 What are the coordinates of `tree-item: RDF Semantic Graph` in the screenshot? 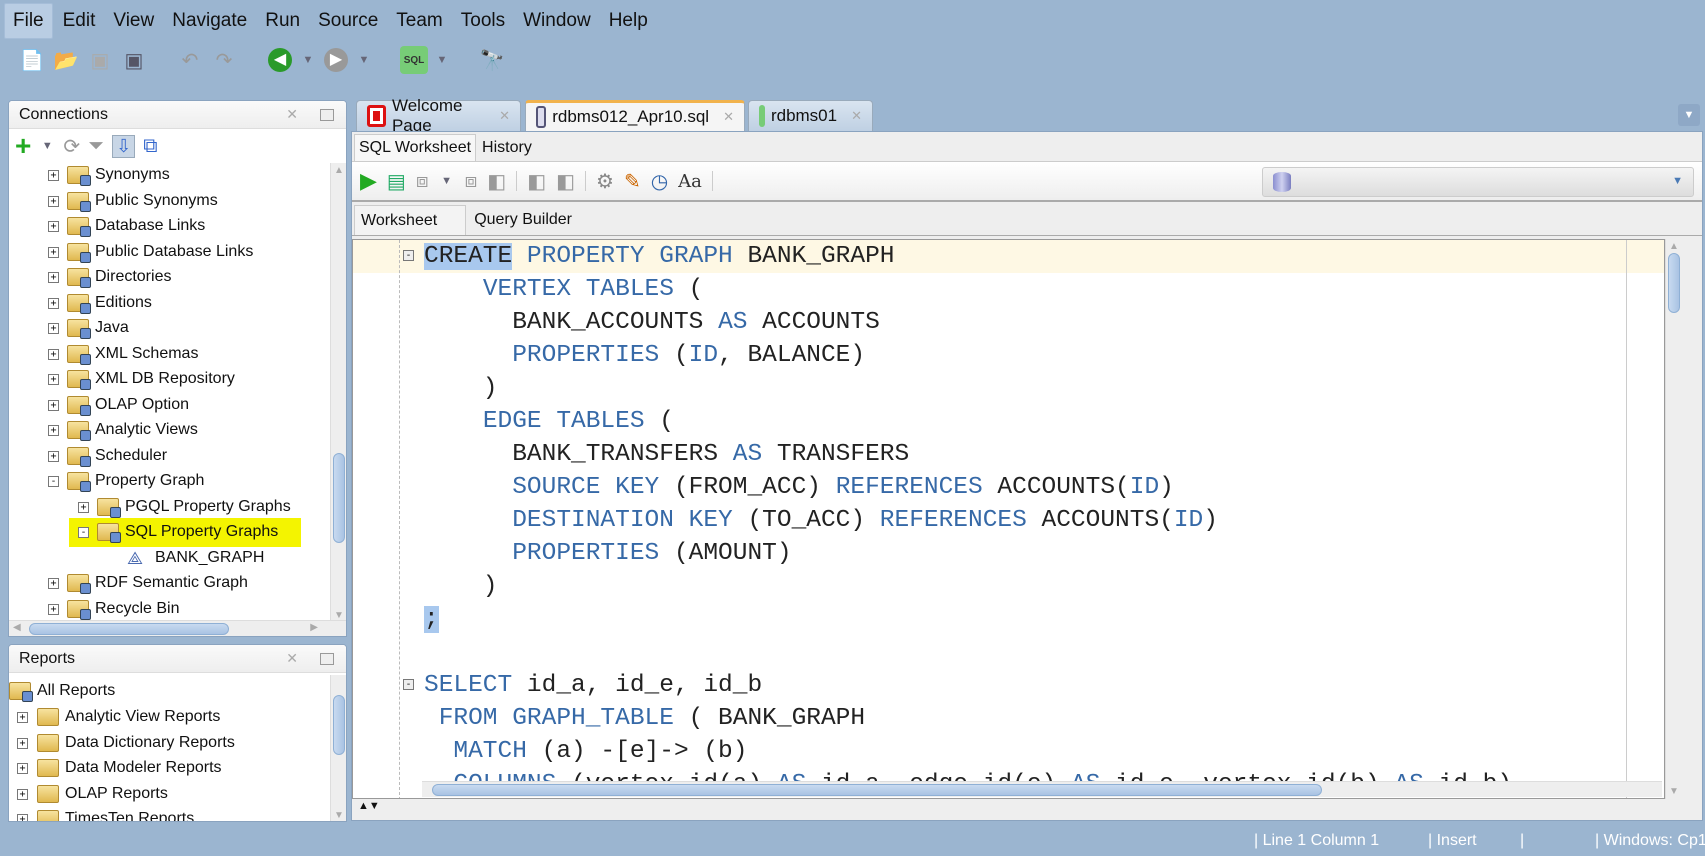 It's located at (157, 583).